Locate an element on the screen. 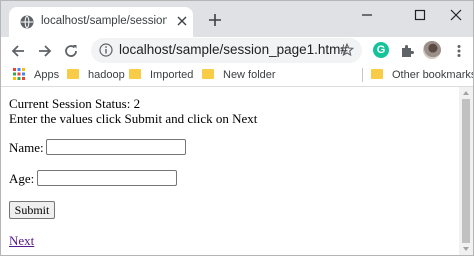 This screenshot has height=256, width=474. browser-toolbar: localhost/sample/session_page1.htm# G is located at coordinates (237, 50).